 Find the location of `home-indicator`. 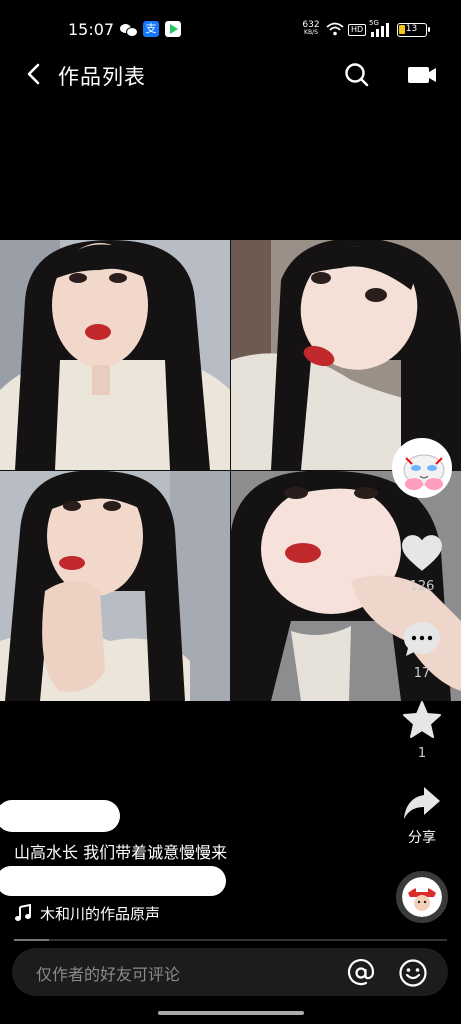

home-indicator is located at coordinates (231, 1013).